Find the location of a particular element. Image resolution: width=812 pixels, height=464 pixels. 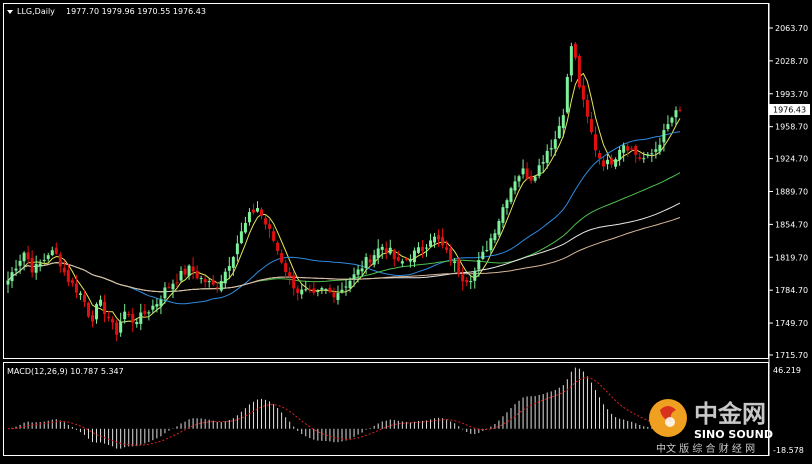

price-tick-label: 1819.70 is located at coordinates (791, 257).